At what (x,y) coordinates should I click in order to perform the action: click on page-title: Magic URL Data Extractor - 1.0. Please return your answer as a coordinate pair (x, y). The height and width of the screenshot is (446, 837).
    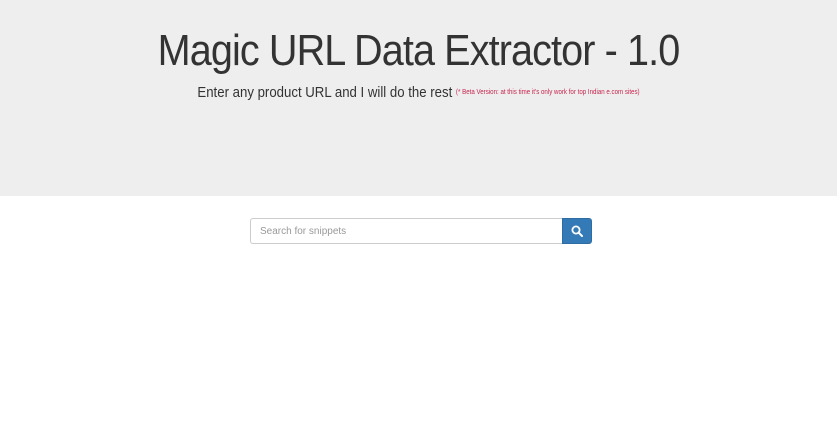
    Looking at the image, I should click on (419, 50).